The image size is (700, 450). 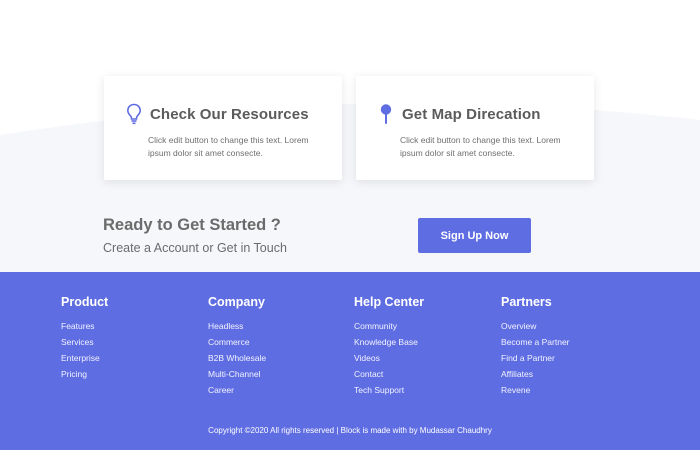 What do you see at coordinates (389, 326) in the screenshot?
I see `footer-link-community: Community` at bounding box center [389, 326].